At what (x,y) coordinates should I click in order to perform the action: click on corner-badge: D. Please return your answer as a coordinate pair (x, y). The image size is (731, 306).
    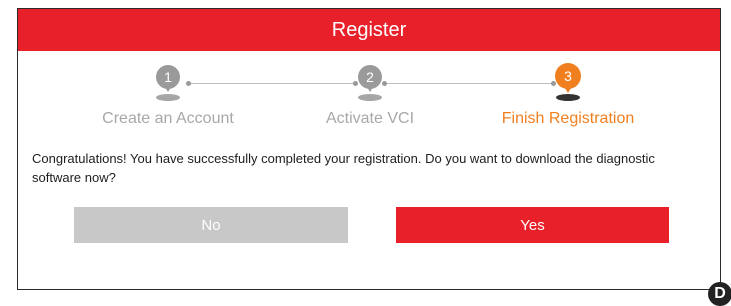
    Looking at the image, I should click on (719, 294).